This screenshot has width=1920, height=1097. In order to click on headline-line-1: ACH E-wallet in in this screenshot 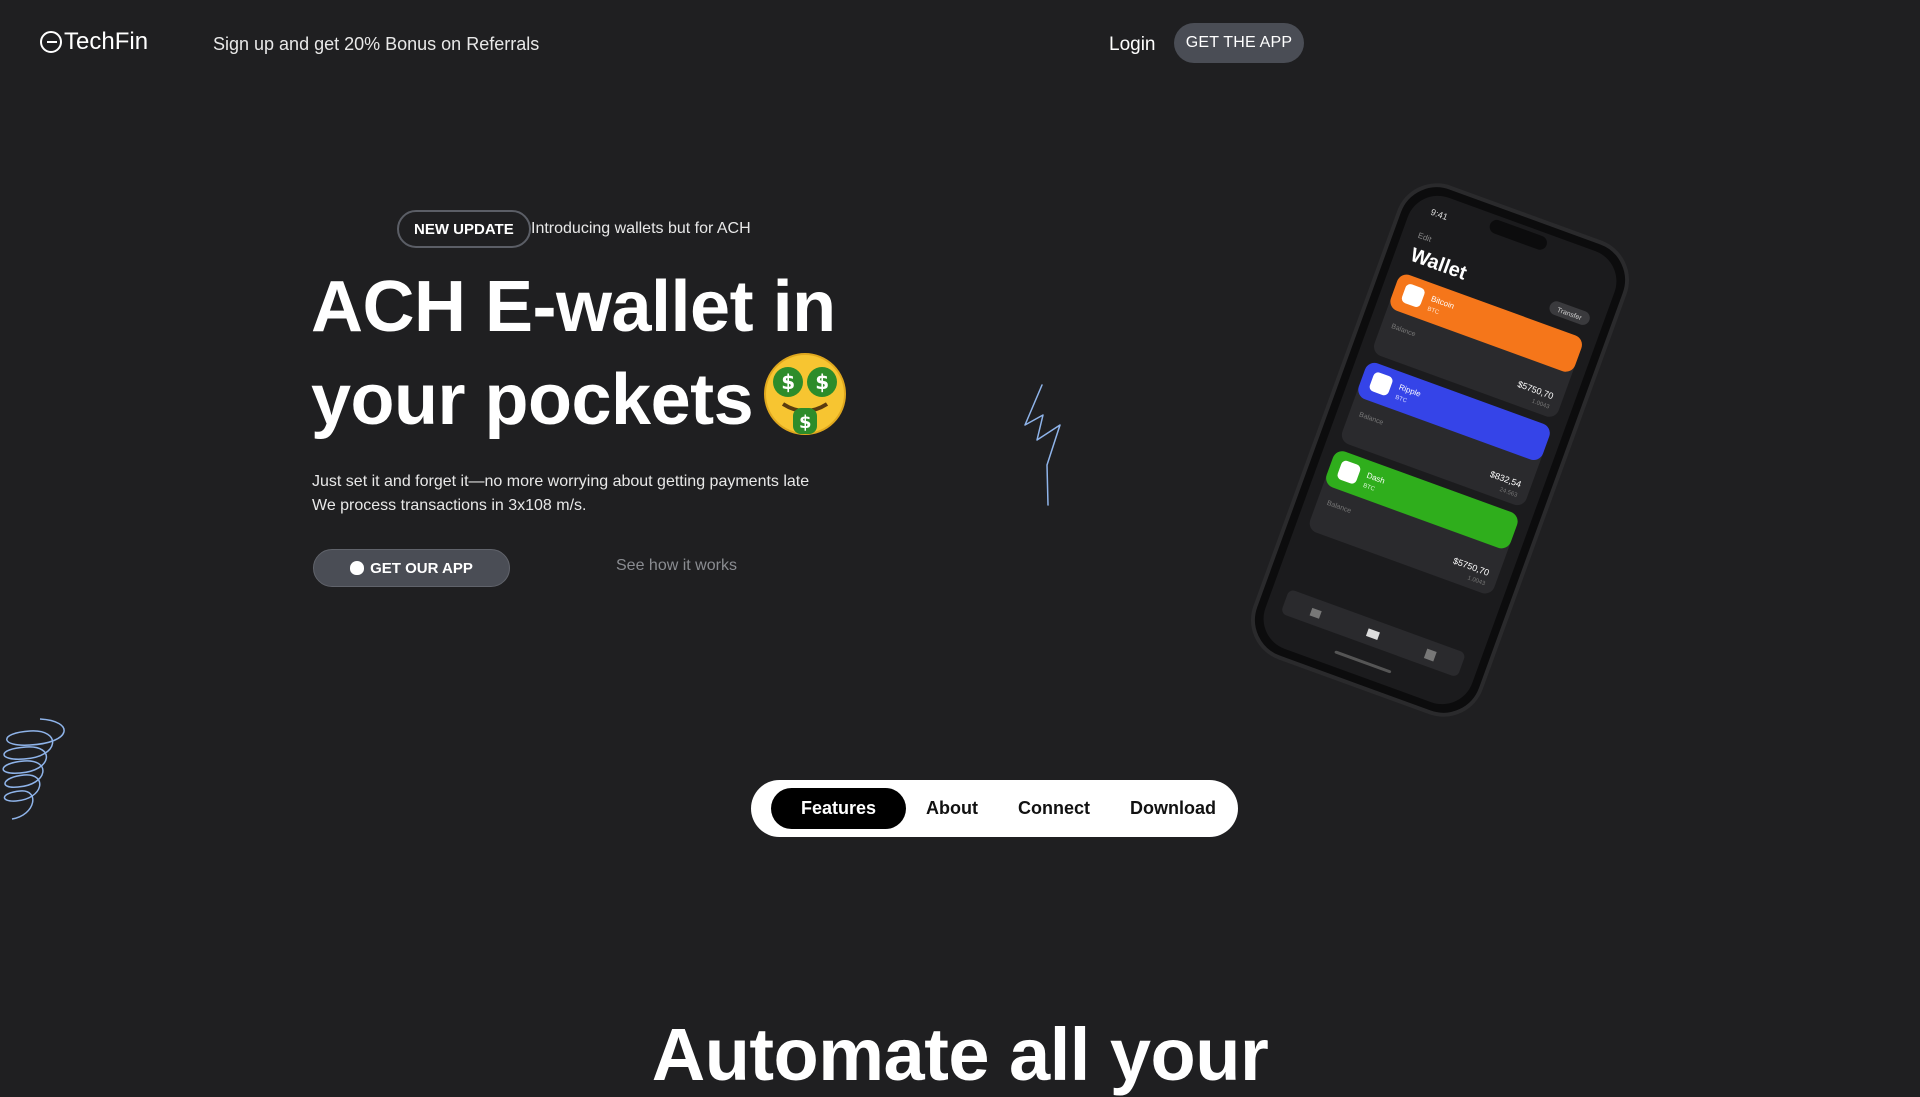, I will do `click(573, 307)`.